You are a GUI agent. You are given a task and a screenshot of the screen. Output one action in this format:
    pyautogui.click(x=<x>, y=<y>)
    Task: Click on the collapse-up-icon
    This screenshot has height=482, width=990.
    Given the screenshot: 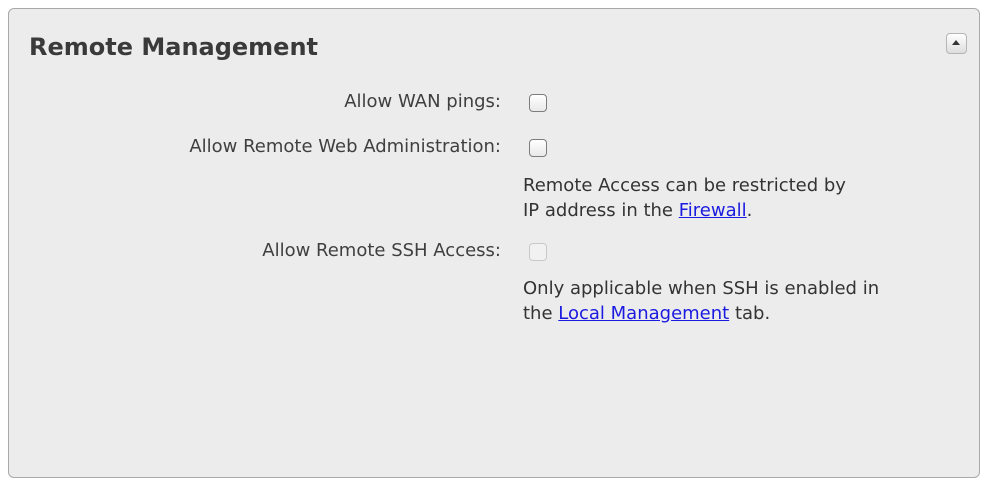 What is the action you would take?
    pyautogui.click(x=956, y=42)
    